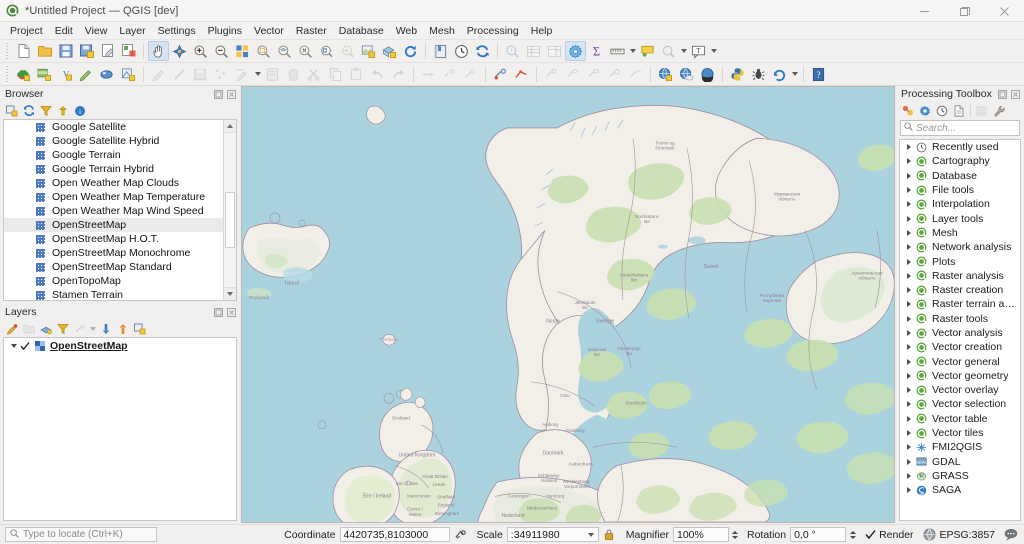  Describe the element at coordinates (960, 376) in the screenshot. I see `processing-item-vector-geometry: Vector geometry` at that location.